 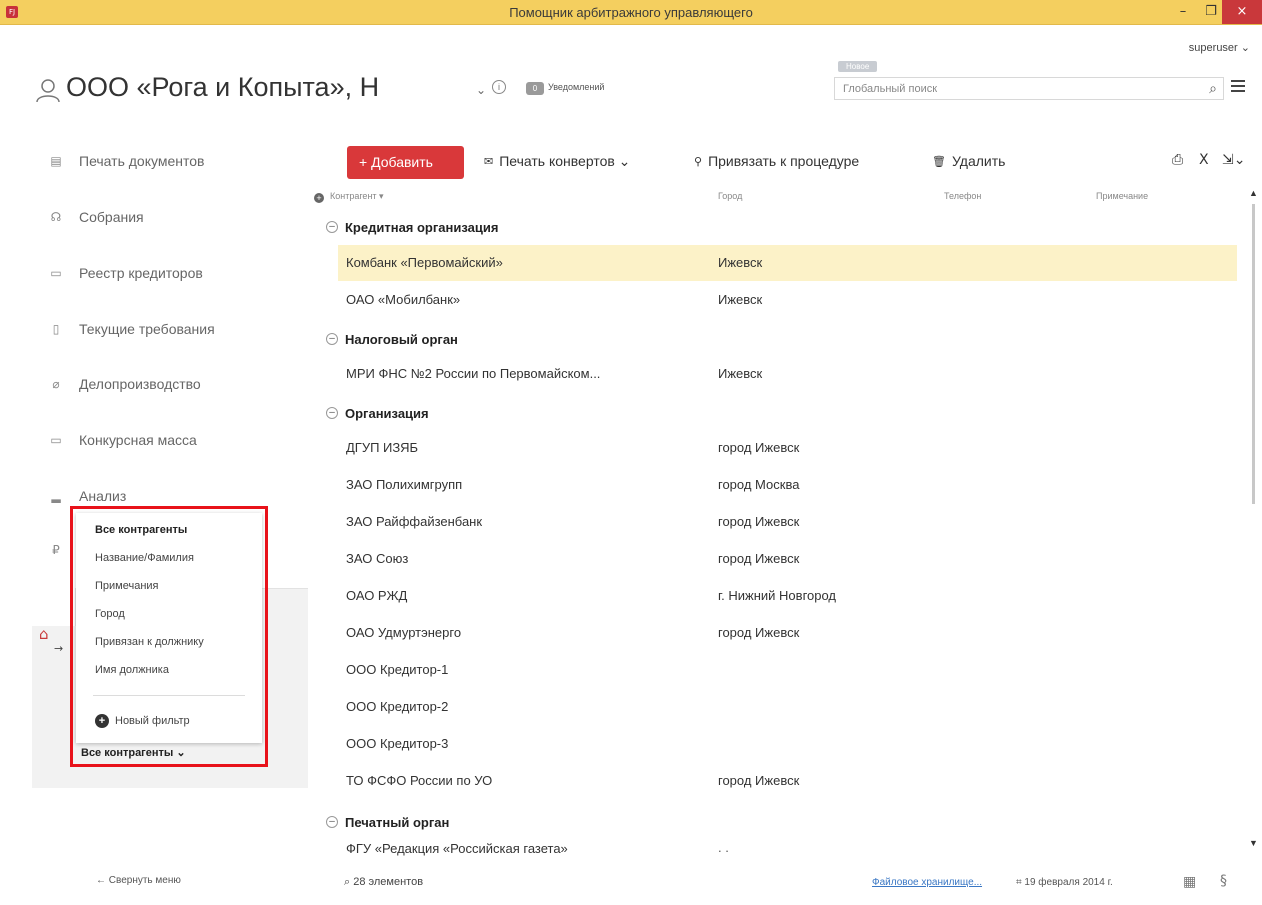 I want to click on cell-counterparty: Комбанк «Первомайский», so click(x=424, y=262).